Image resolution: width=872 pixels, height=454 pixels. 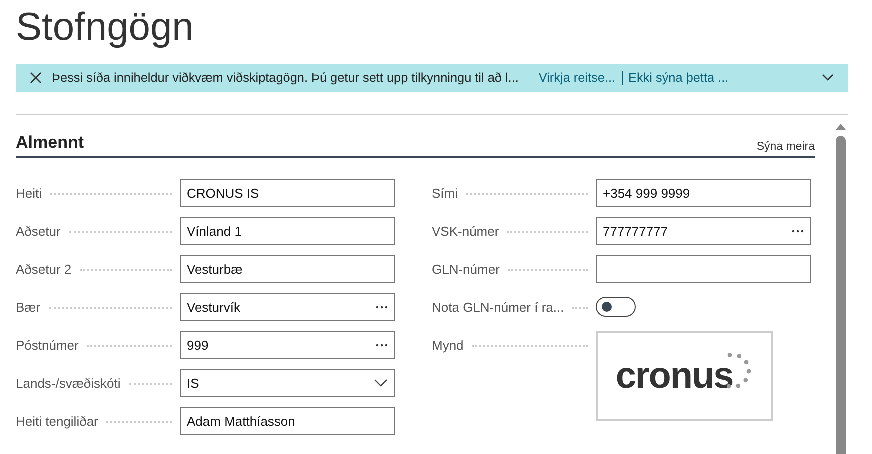 I want to click on input-field: Vínland 1, so click(x=287, y=231).